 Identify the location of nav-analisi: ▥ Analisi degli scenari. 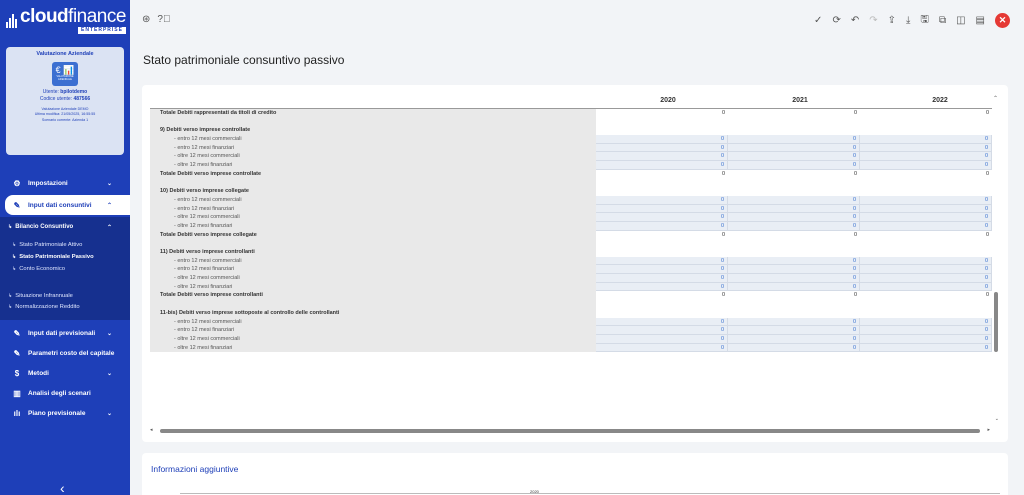
(65, 393).